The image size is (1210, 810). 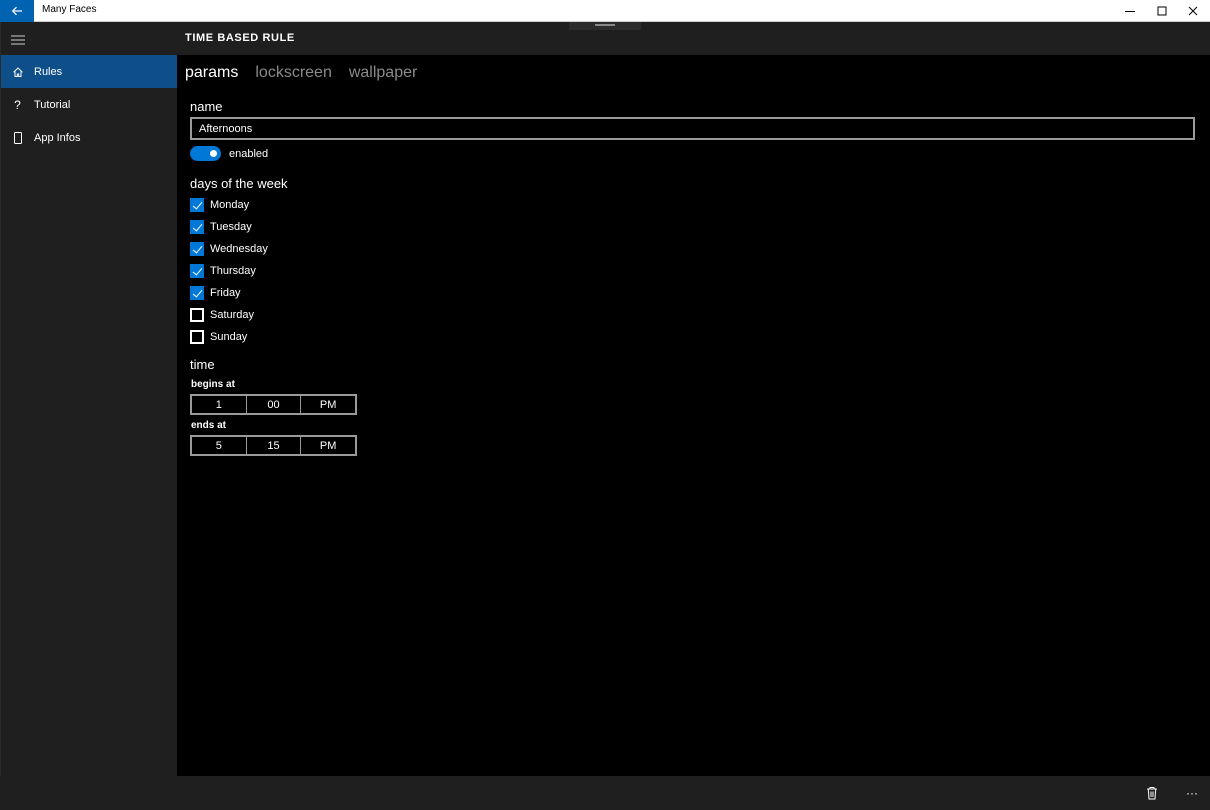 What do you see at coordinates (225, 293) in the screenshot?
I see `day-label: Friday` at bounding box center [225, 293].